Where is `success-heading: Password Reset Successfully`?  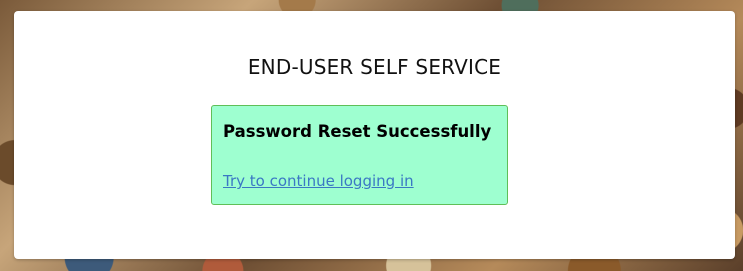
success-heading: Password Reset Successfully is located at coordinates (357, 131).